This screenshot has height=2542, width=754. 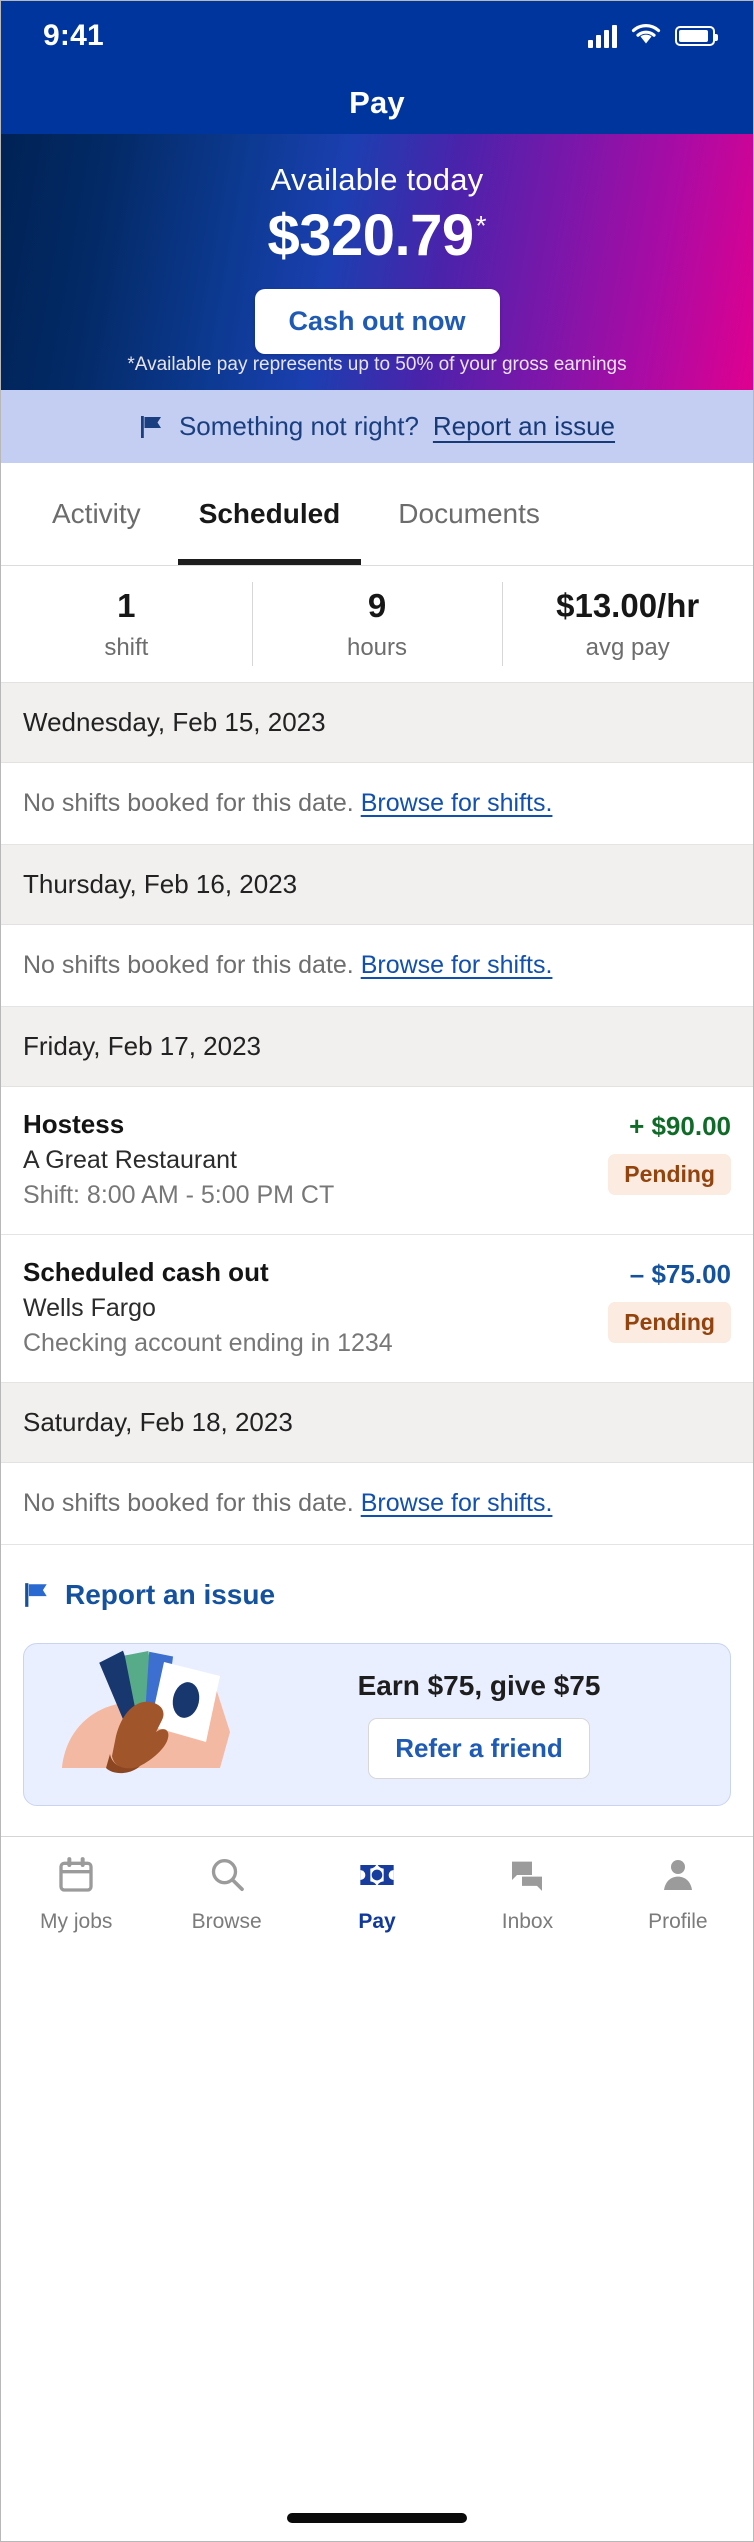 I want to click on nav-item-profile: Profile, so click(x=678, y=1897).